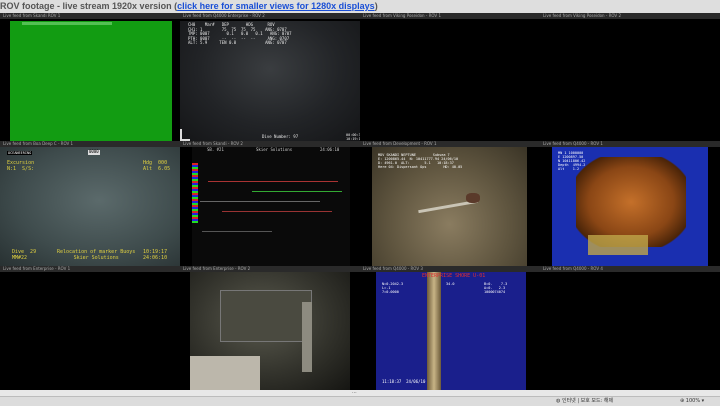 Image resolution: width=720 pixels, height=406 pixels. I want to click on pipe-center-readout: 34.0, so click(450, 284).